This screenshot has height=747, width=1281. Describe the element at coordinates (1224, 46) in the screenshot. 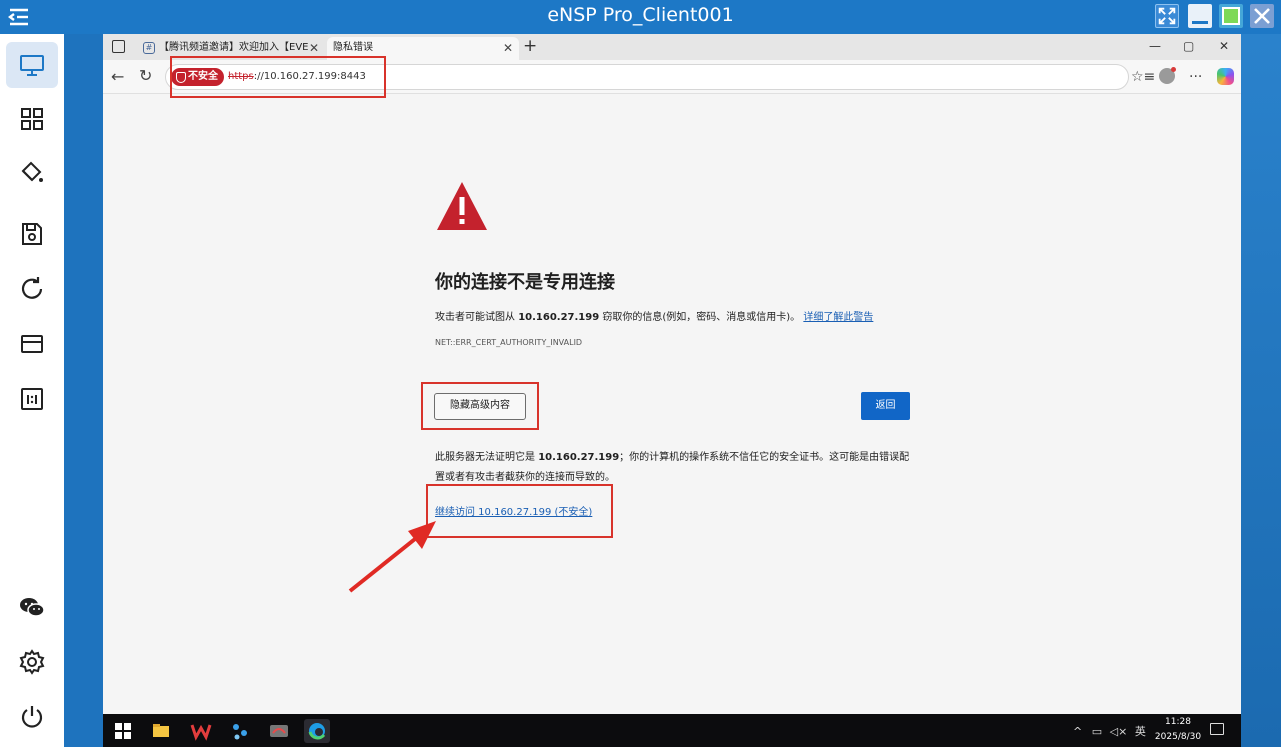

I see `close-browser-button: ✕` at that location.